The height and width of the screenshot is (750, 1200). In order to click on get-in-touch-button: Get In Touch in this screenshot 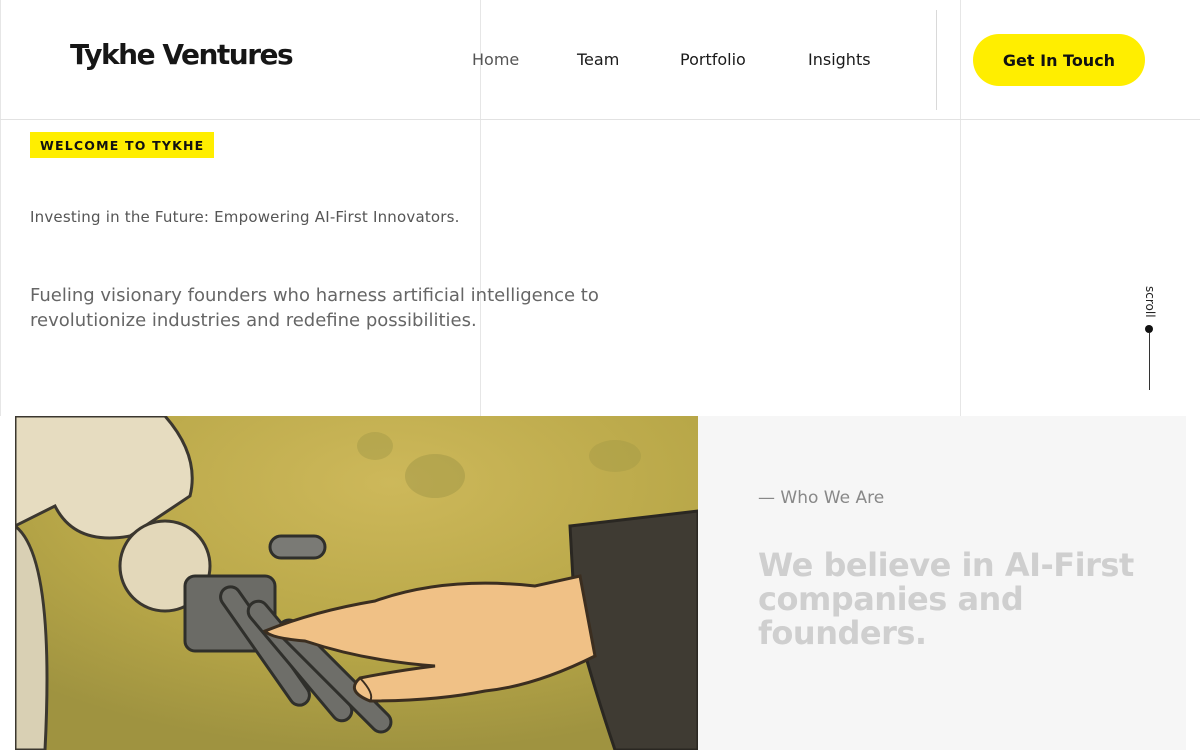, I will do `click(1059, 60)`.